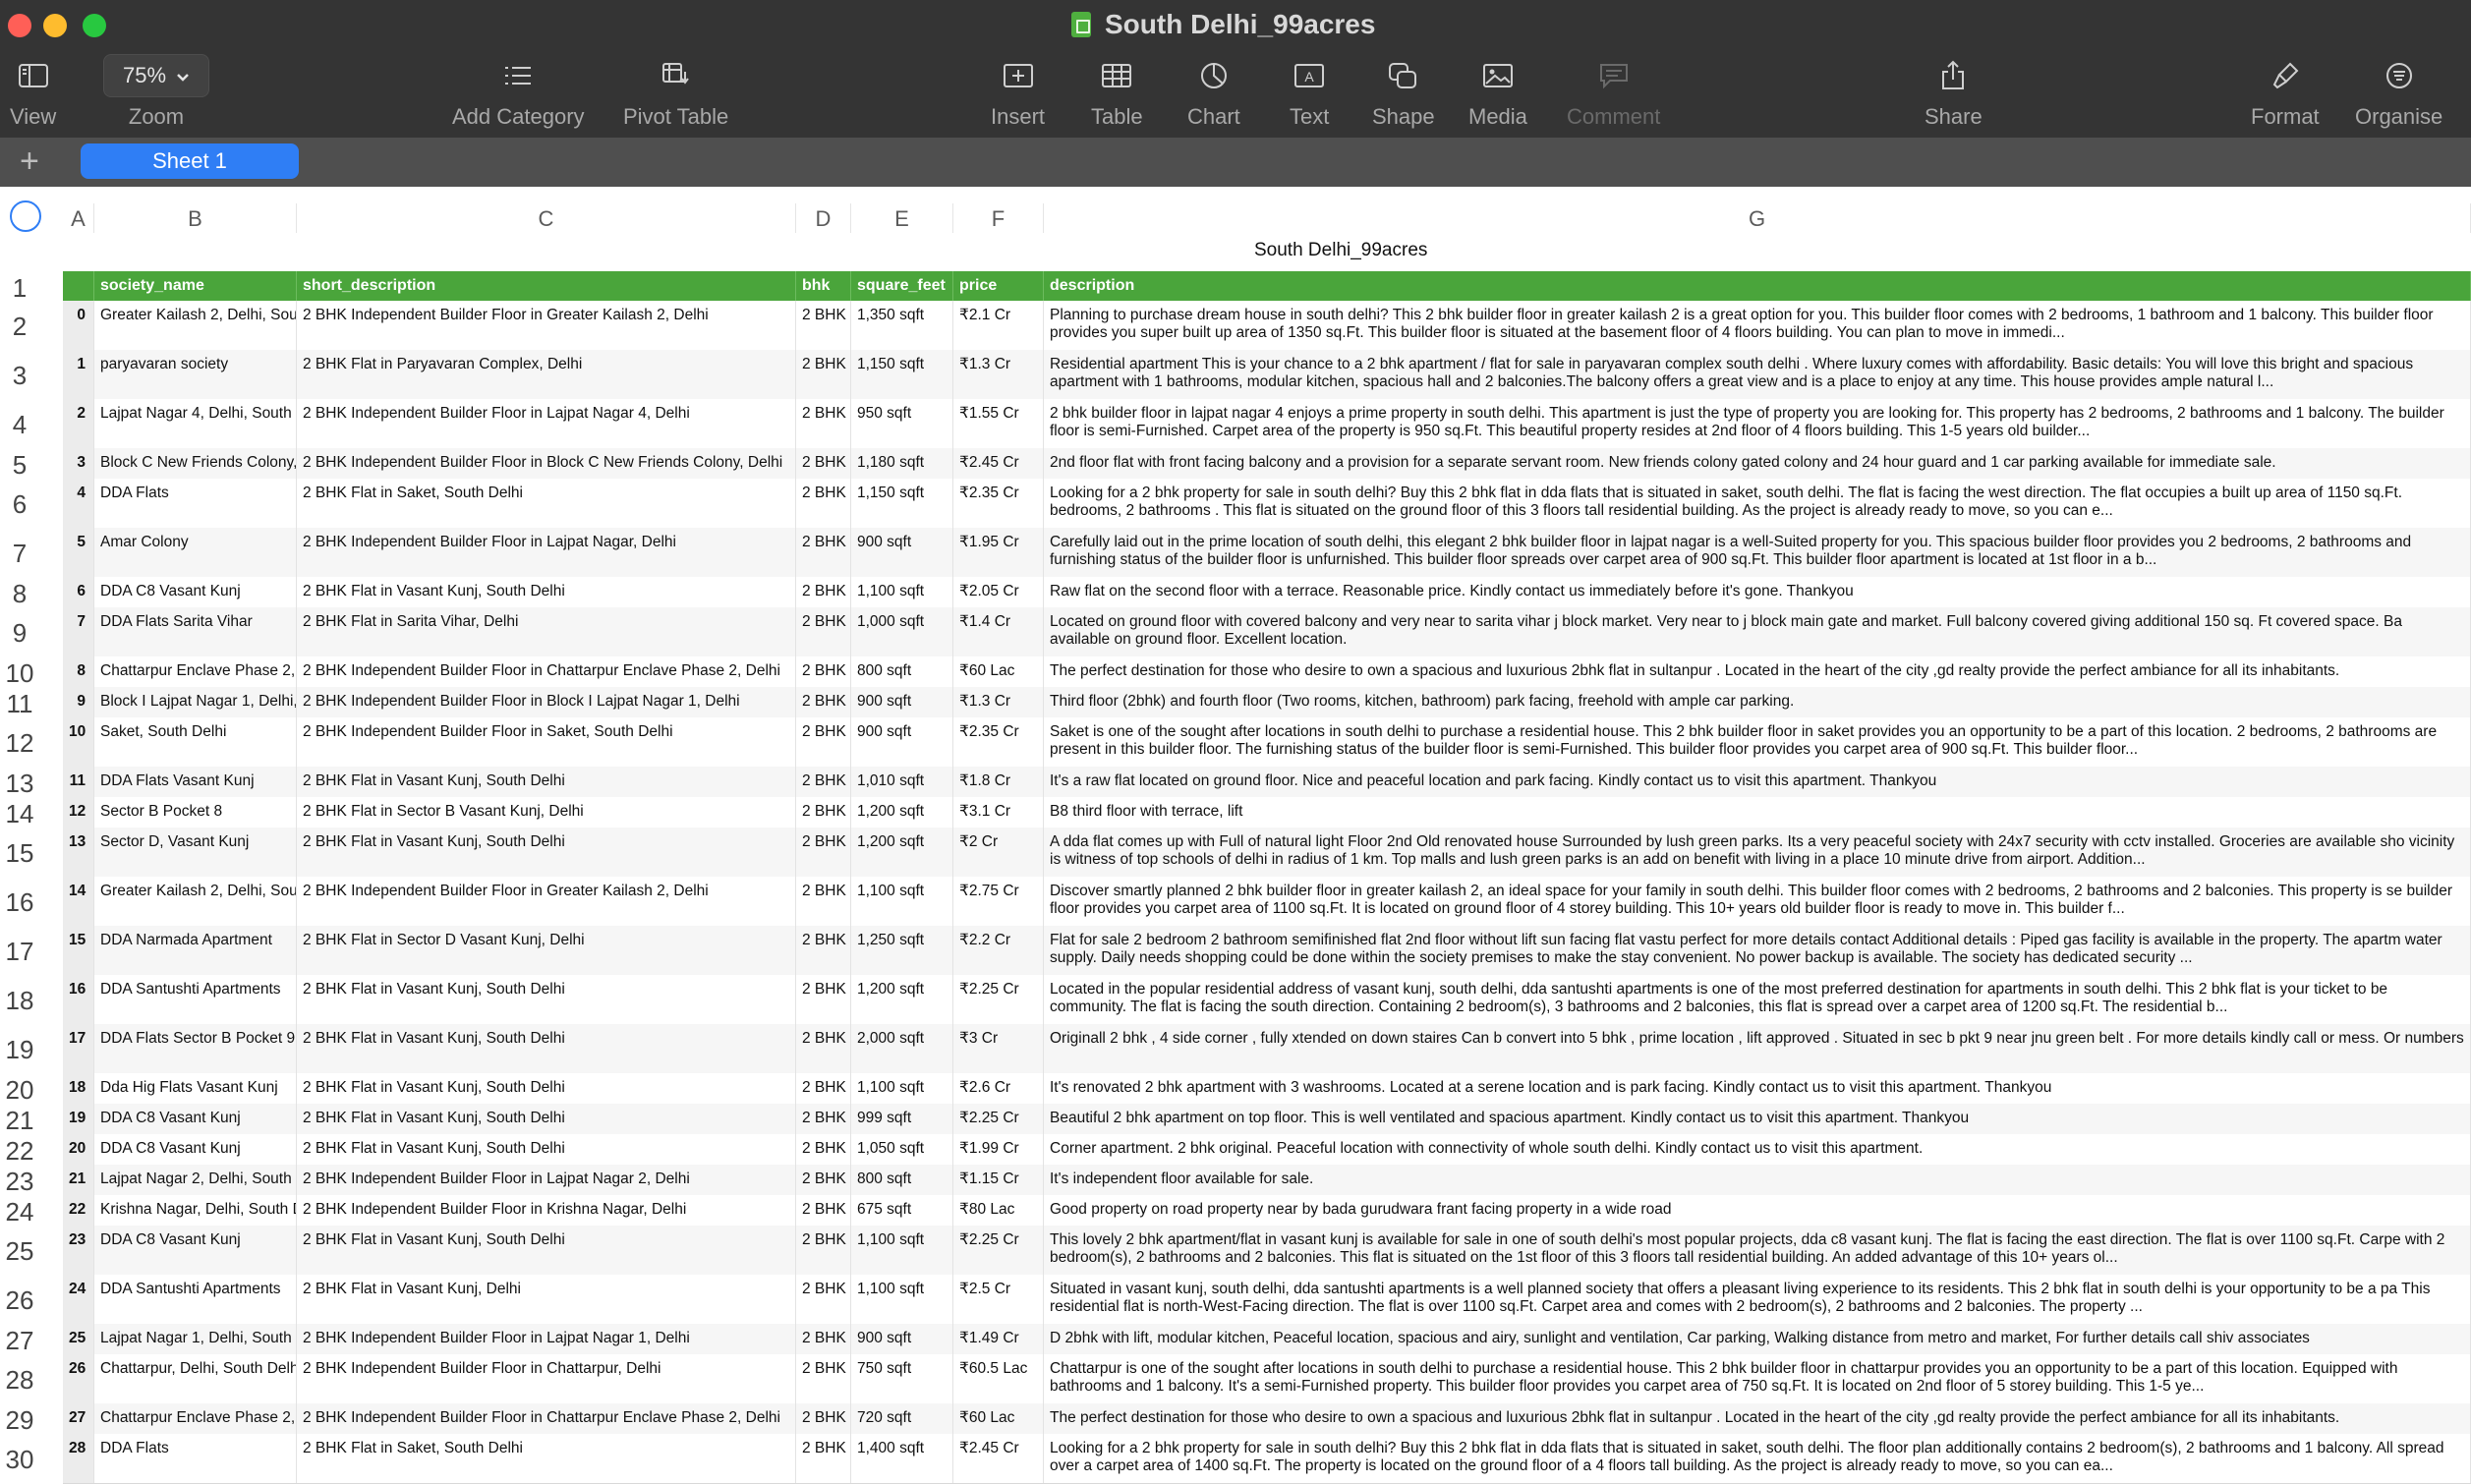  What do you see at coordinates (19, 1050) in the screenshot?
I see `row-number: 19` at bounding box center [19, 1050].